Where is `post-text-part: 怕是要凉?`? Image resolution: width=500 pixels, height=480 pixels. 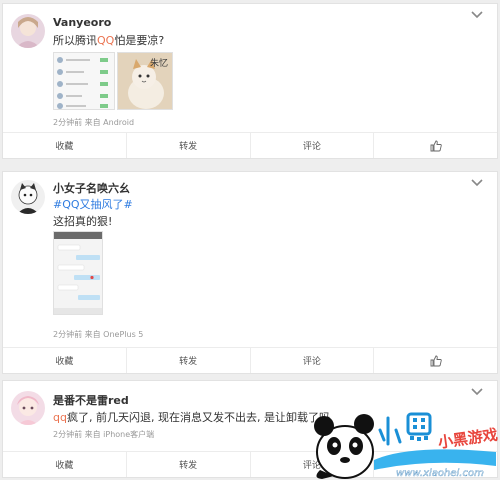 post-text-part: 怕是要凉? is located at coordinates (139, 40).